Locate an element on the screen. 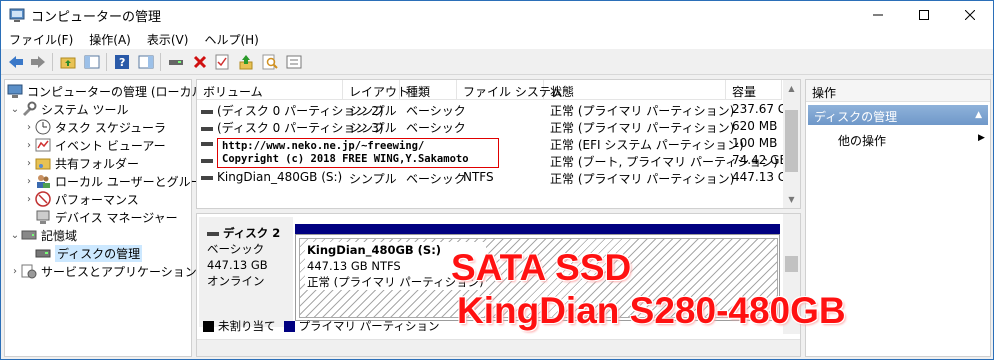  disk-status: オンライン is located at coordinates (236, 281).